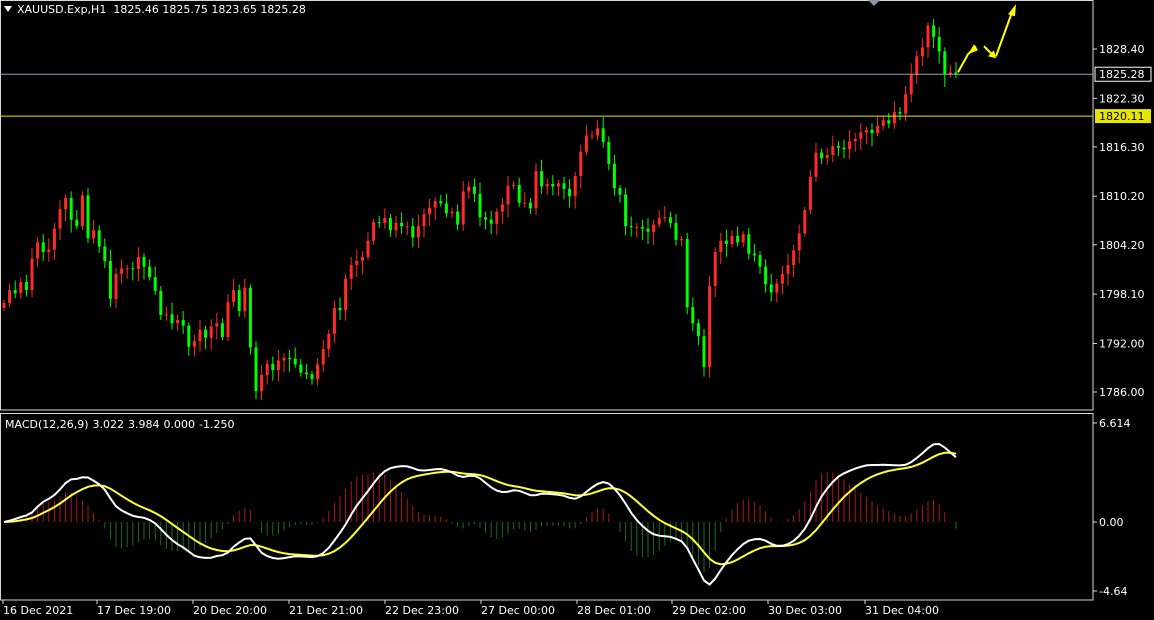 The image size is (1154, 620). What do you see at coordinates (326, 610) in the screenshot?
I see `time-axis-label: 21 Dec 21:00` at bounding box center [326, 610].